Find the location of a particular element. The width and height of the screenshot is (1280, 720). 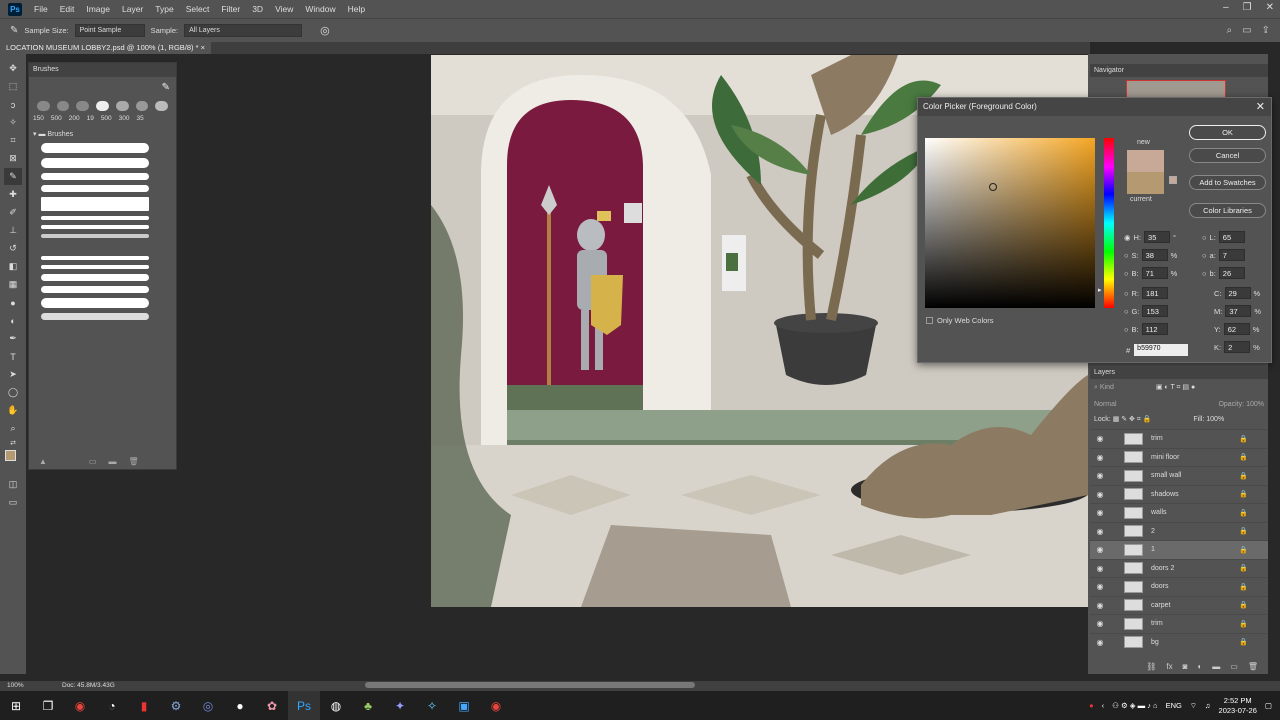

layer-row: ◉ bg 🔒 is located at coordinates (1179, 642).